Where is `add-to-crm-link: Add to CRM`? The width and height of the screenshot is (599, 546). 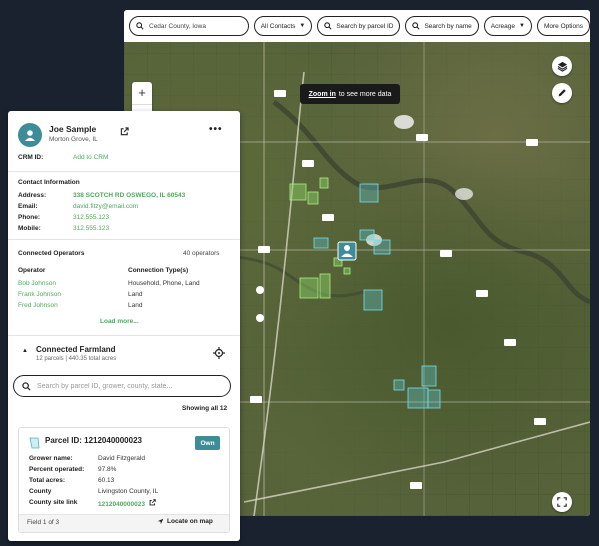
add-to-crm-link: Add to CRM is located at coordinates (90, 157).